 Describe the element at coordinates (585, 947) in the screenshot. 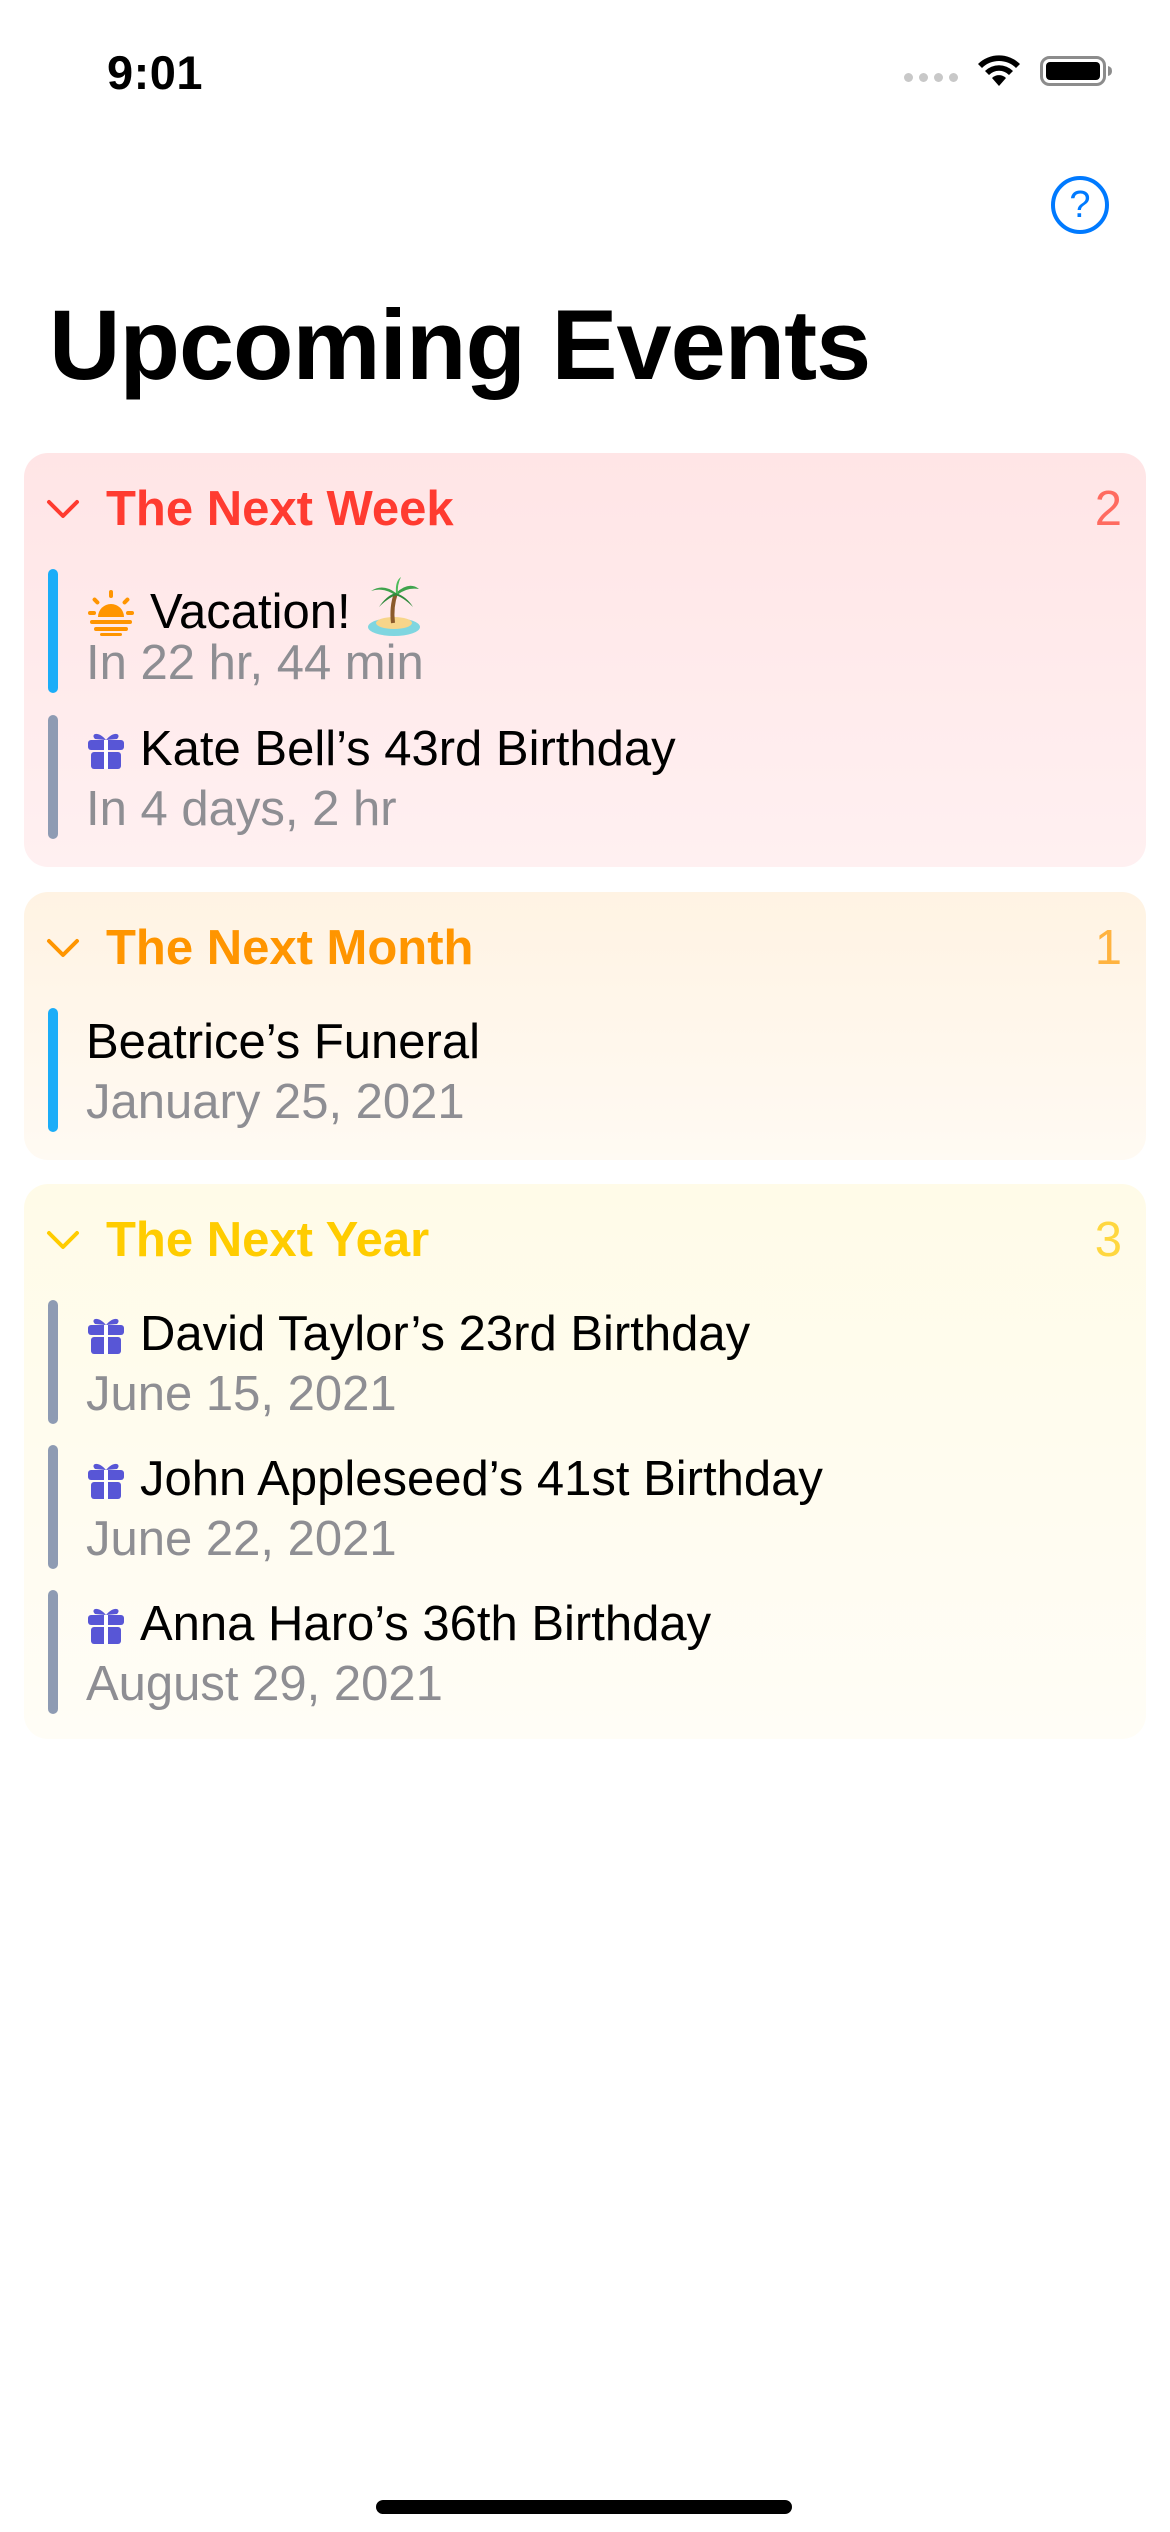

I see `section-header-next-month: The Next Month 1` at that location.